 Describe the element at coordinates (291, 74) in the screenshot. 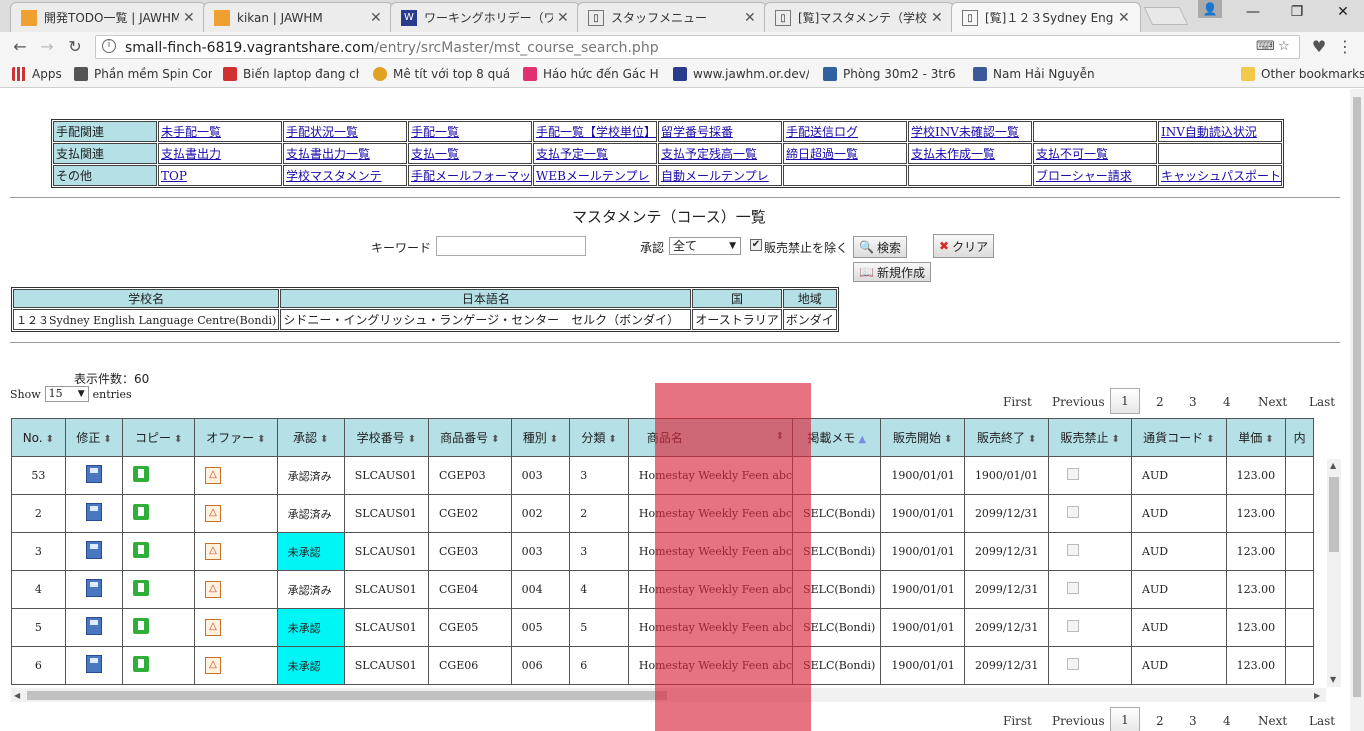

I see `bookmark-item: Biến laptop đang chạ` at that location.